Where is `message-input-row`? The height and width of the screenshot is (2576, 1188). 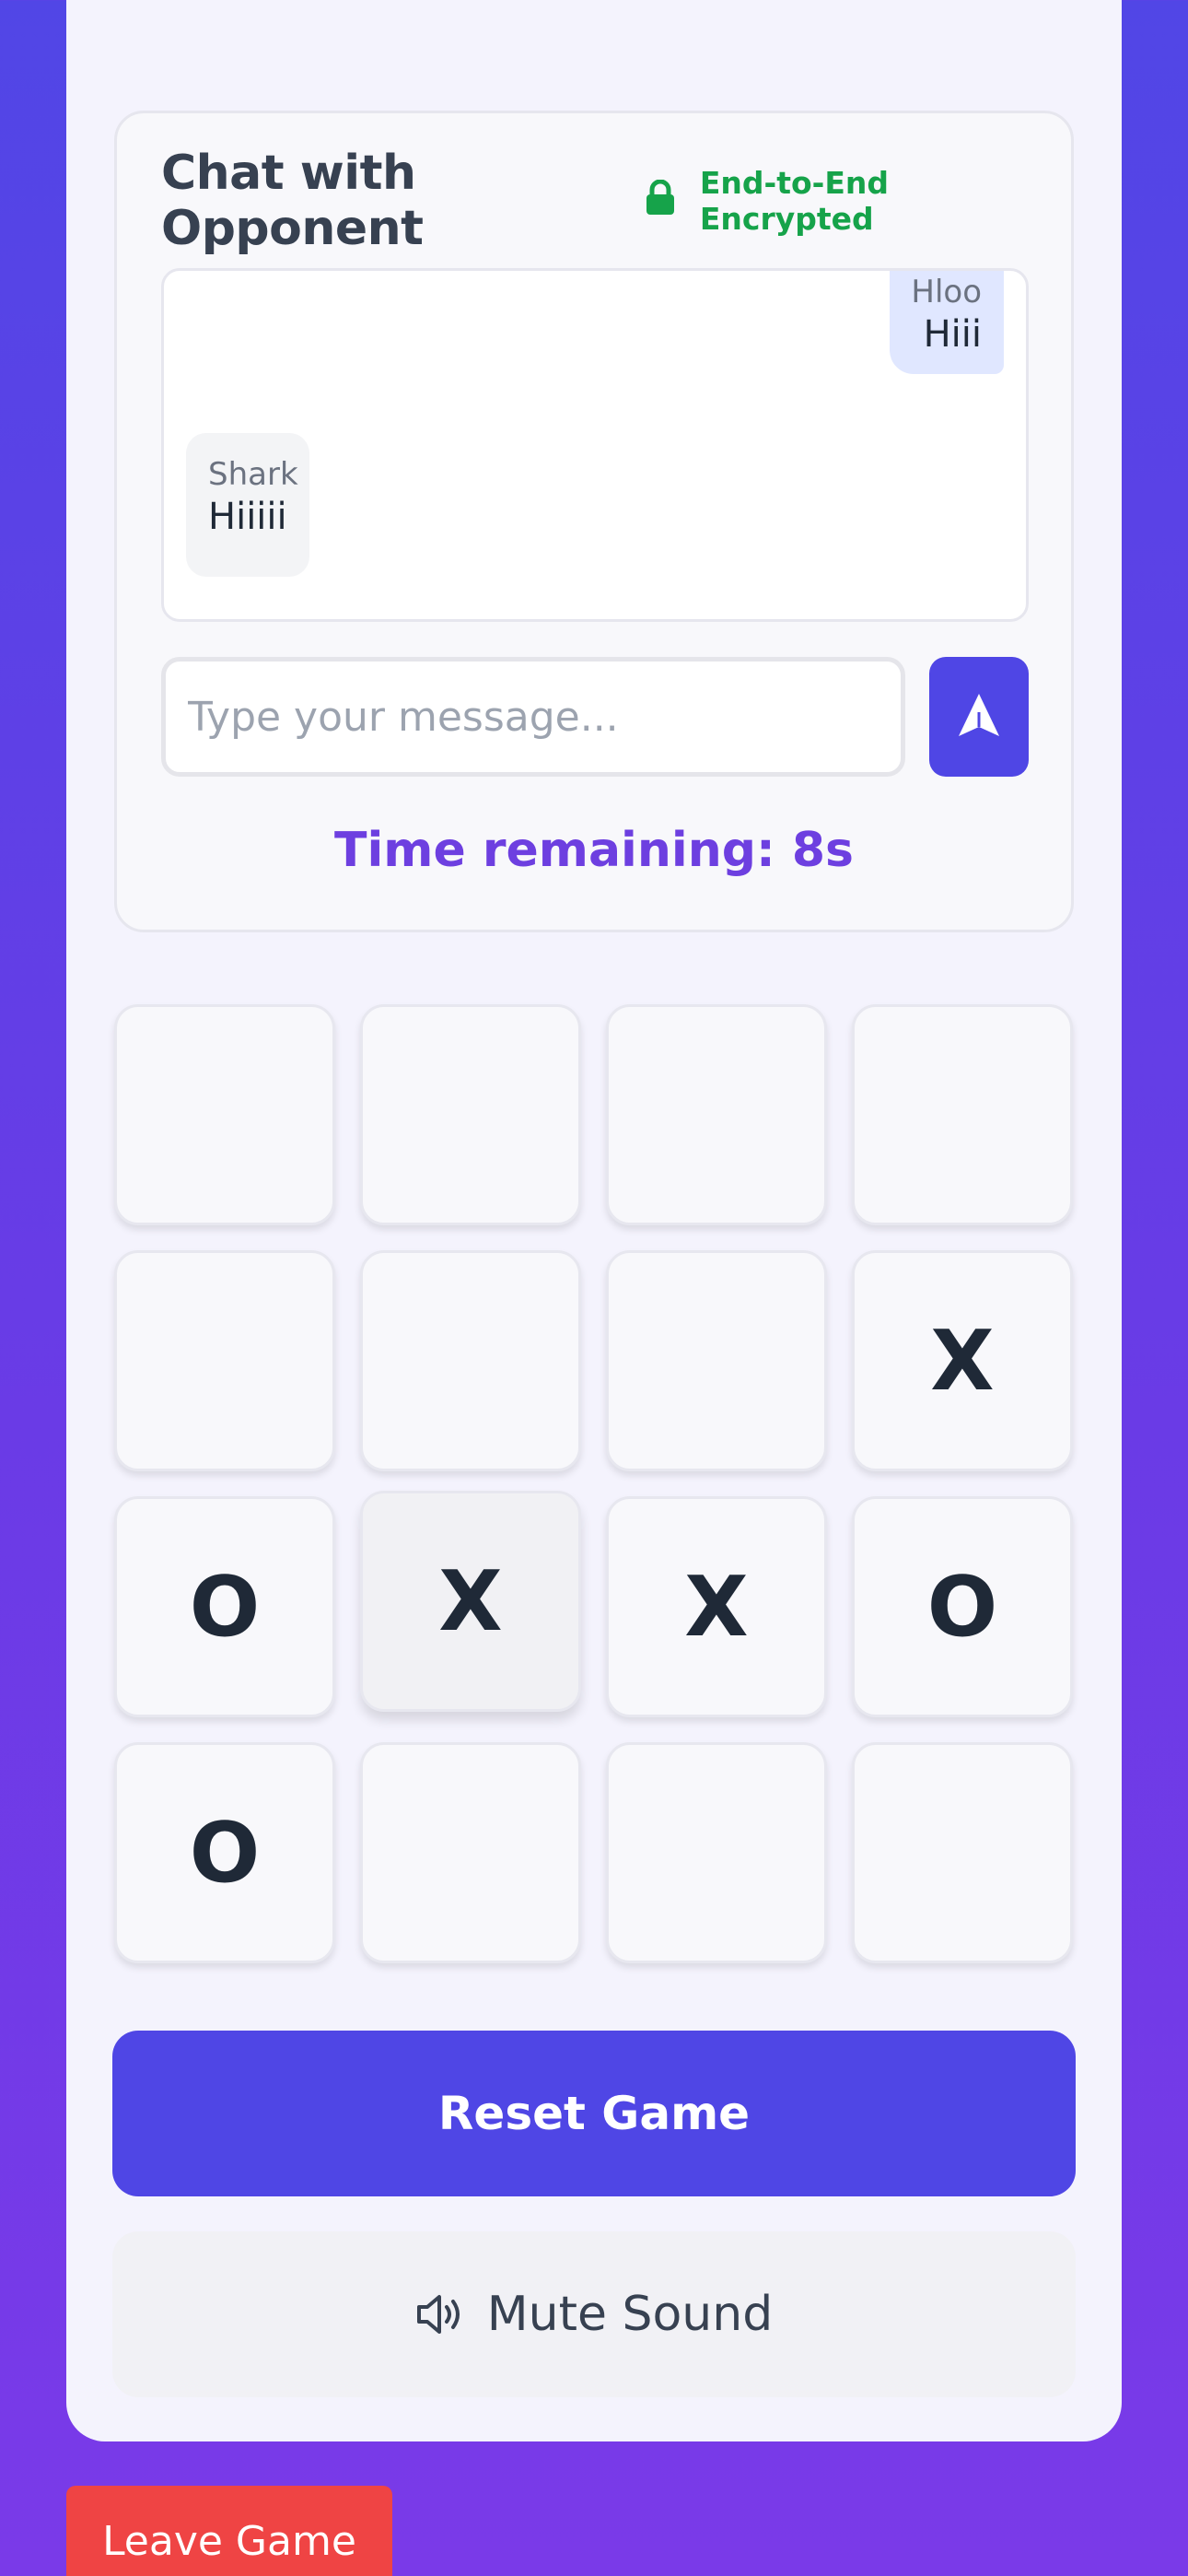 message-input-row is located at coordinates (595, 717).